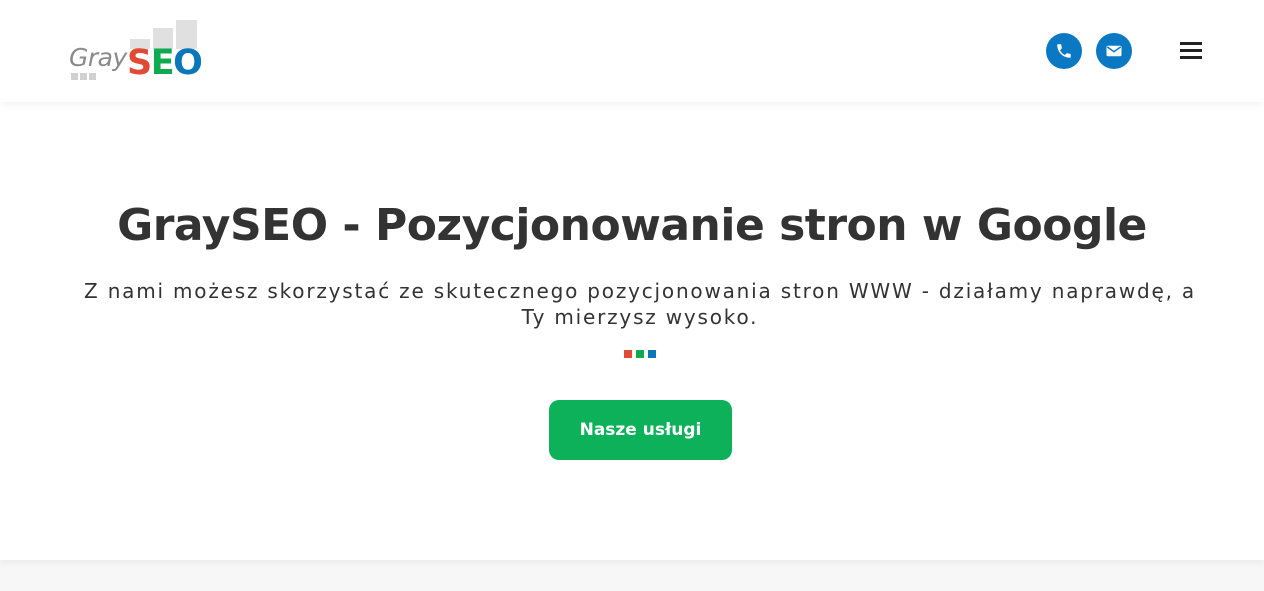 This screenshot has width=1264, height=591. What do you see at coordinates (628, 354) in the screenshot?
I see `red-dot` at bounding box center [628, 354].